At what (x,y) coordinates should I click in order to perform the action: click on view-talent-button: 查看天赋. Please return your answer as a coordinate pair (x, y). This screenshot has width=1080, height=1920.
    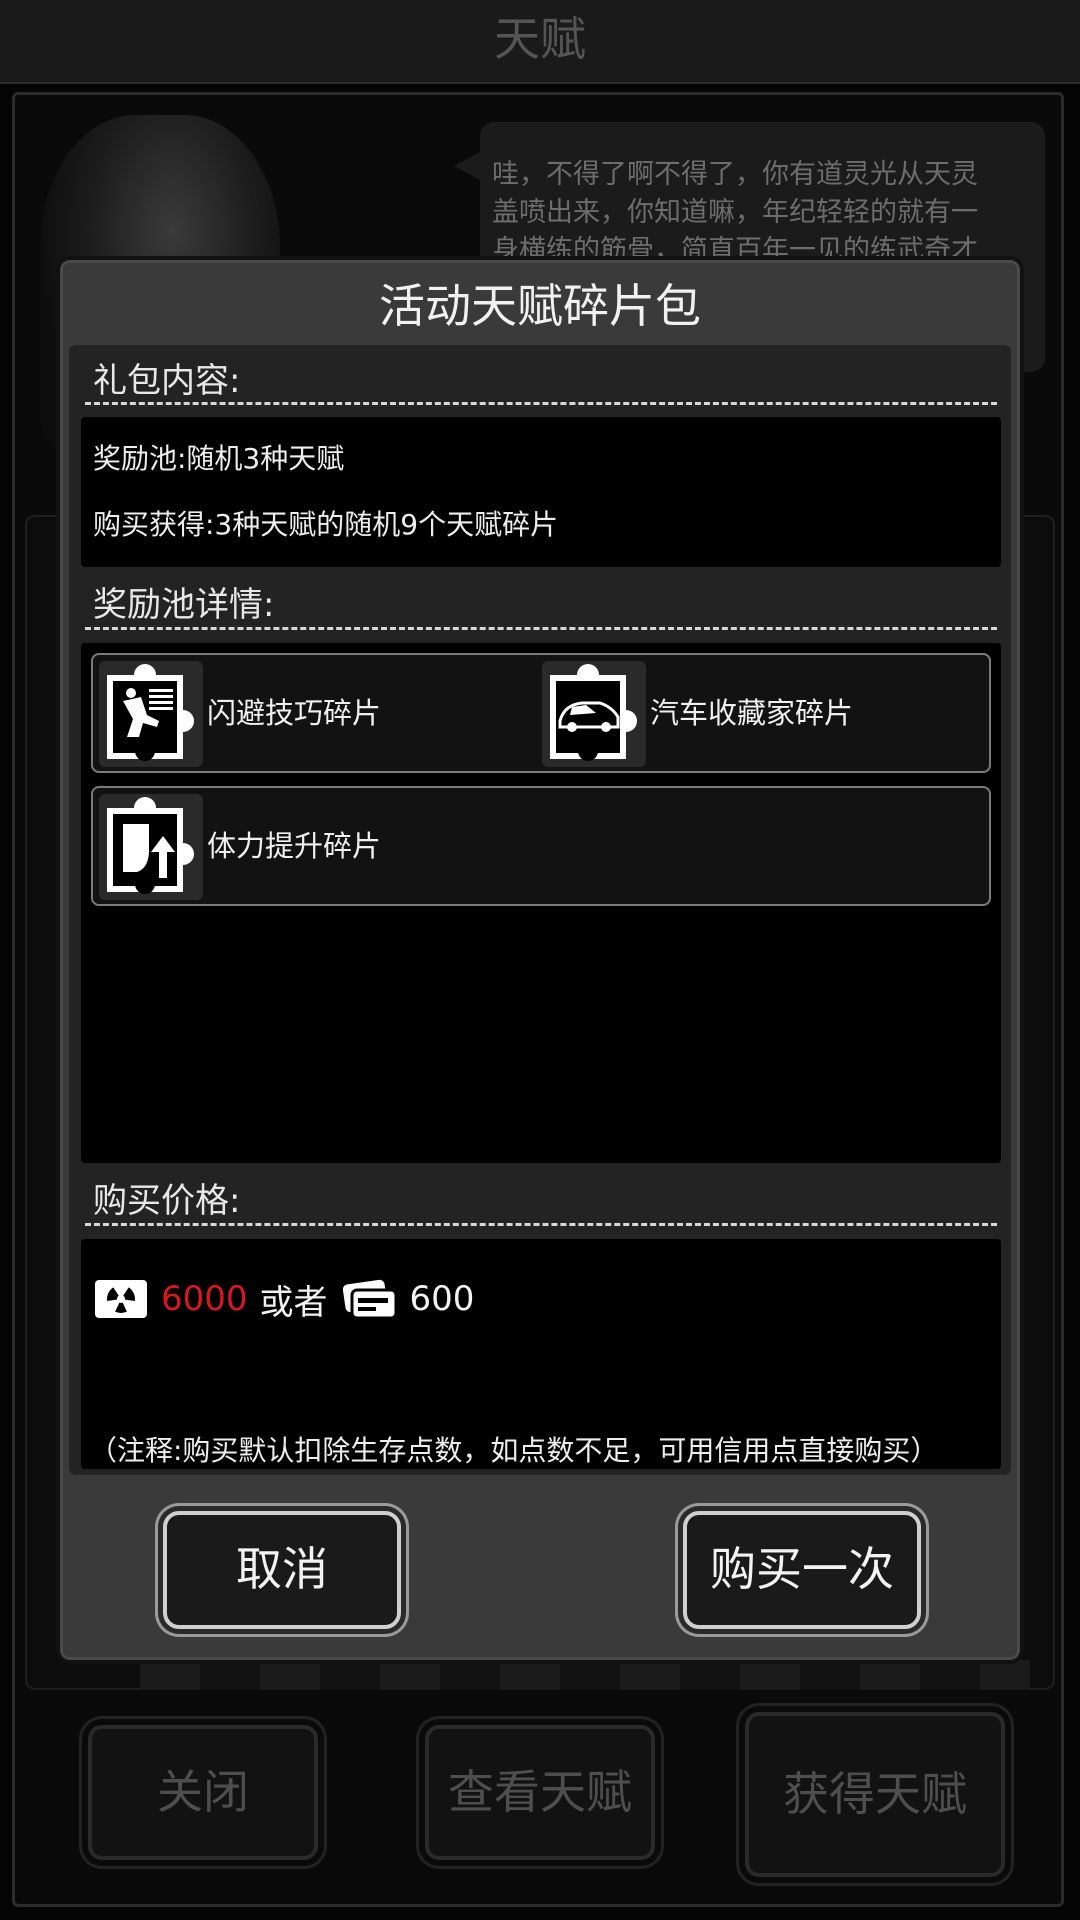
    Looking at the image, I should click on (540, 1792).